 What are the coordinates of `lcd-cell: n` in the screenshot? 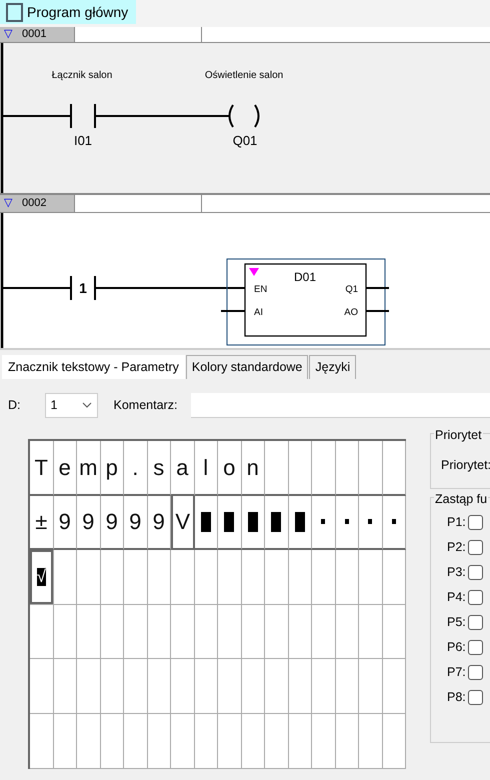 It's located at (253, 468).